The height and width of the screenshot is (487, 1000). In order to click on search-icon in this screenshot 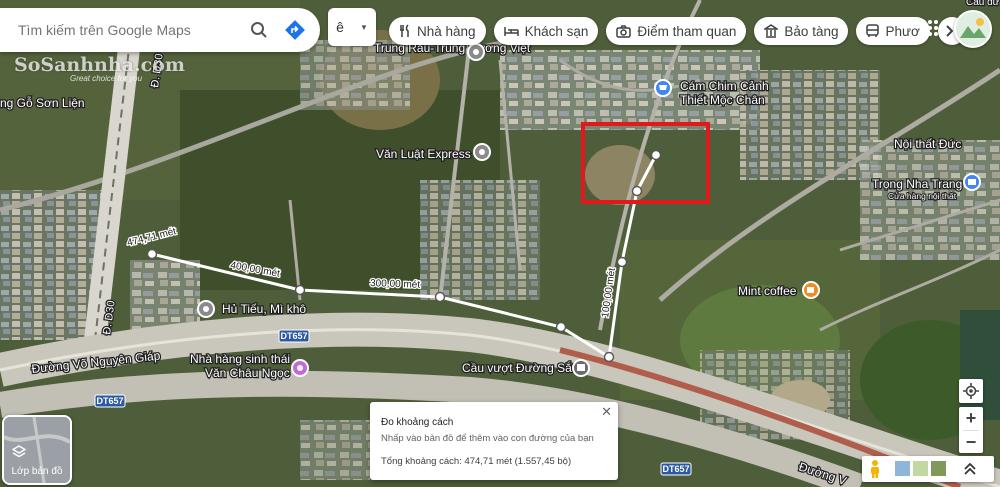, I will do `click(259, 30)`.